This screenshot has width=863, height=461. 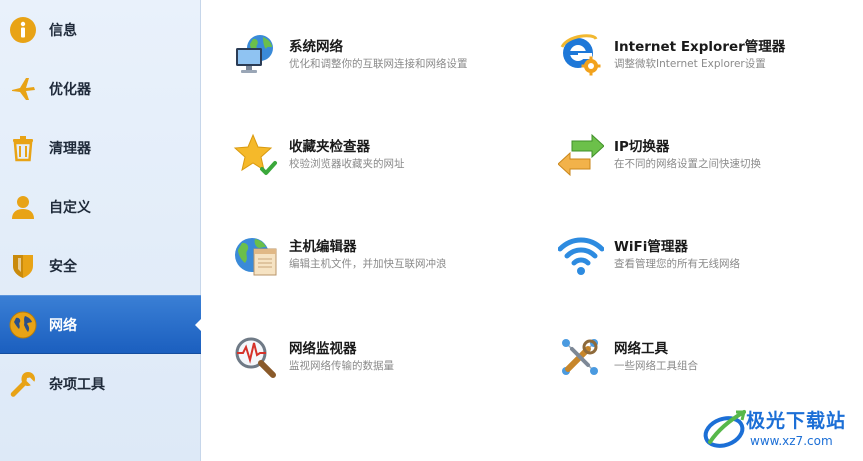 What do you see at coordinates (690, 64) in the screenshot?
I see `tool-description: 调整微软Internet Explorer设置` at bounding box center [690, 64].